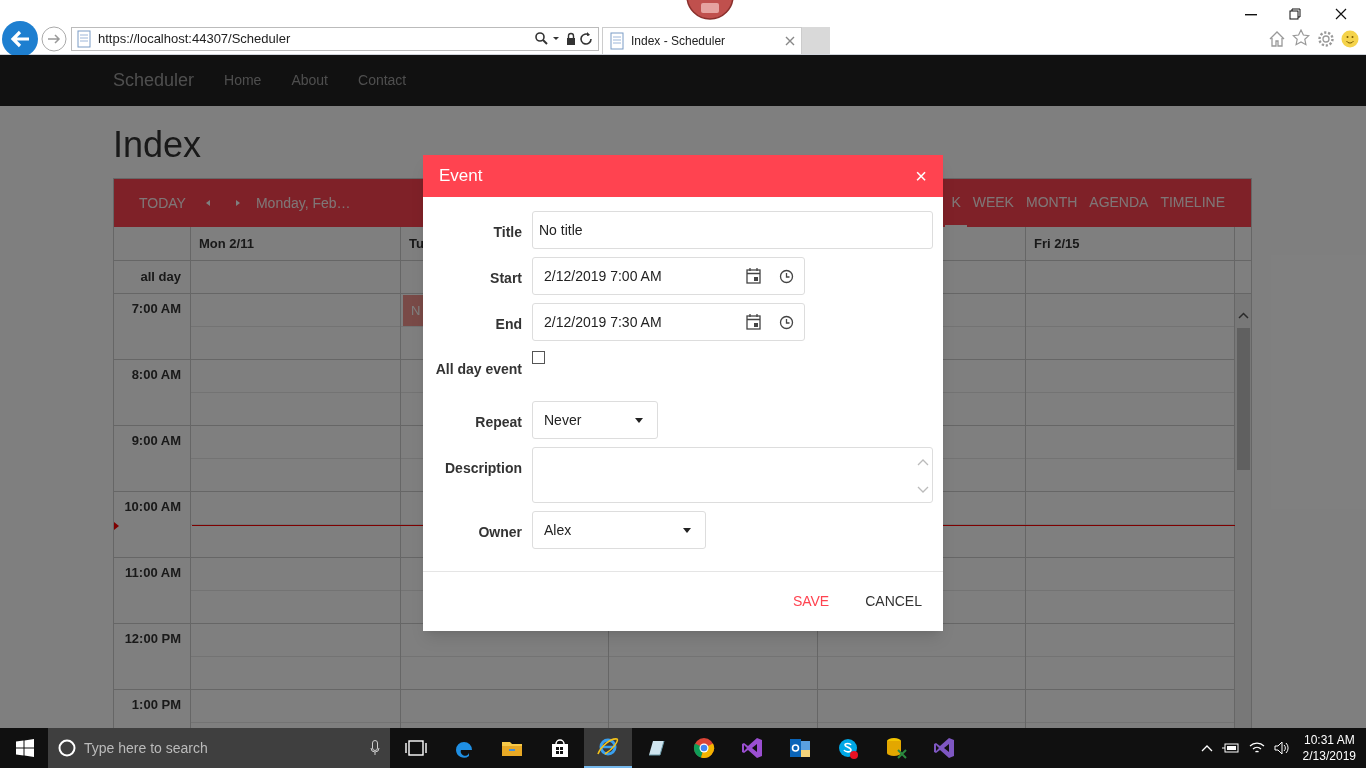  What do you see at coordinates (158, 145) in the screenshot?
I see `page-title: Index` at bounding box center [158, 145].